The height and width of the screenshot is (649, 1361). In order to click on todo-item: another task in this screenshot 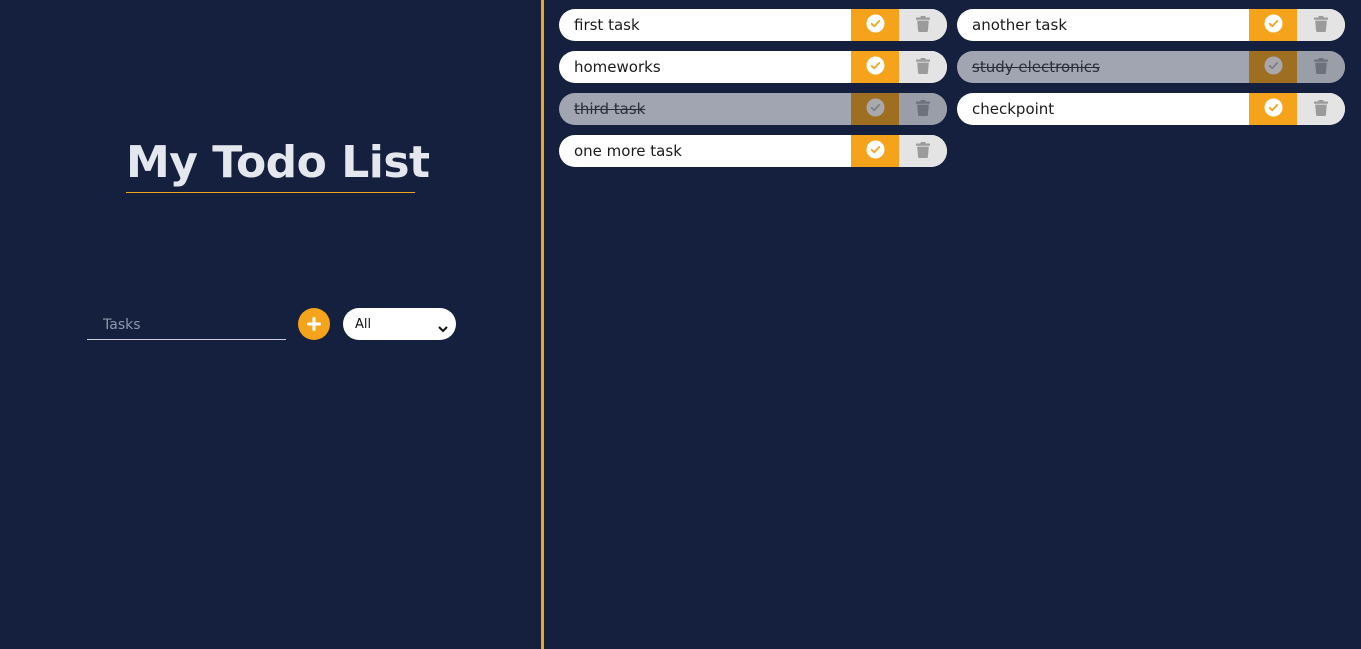, I will do `click(1151, 25)`.